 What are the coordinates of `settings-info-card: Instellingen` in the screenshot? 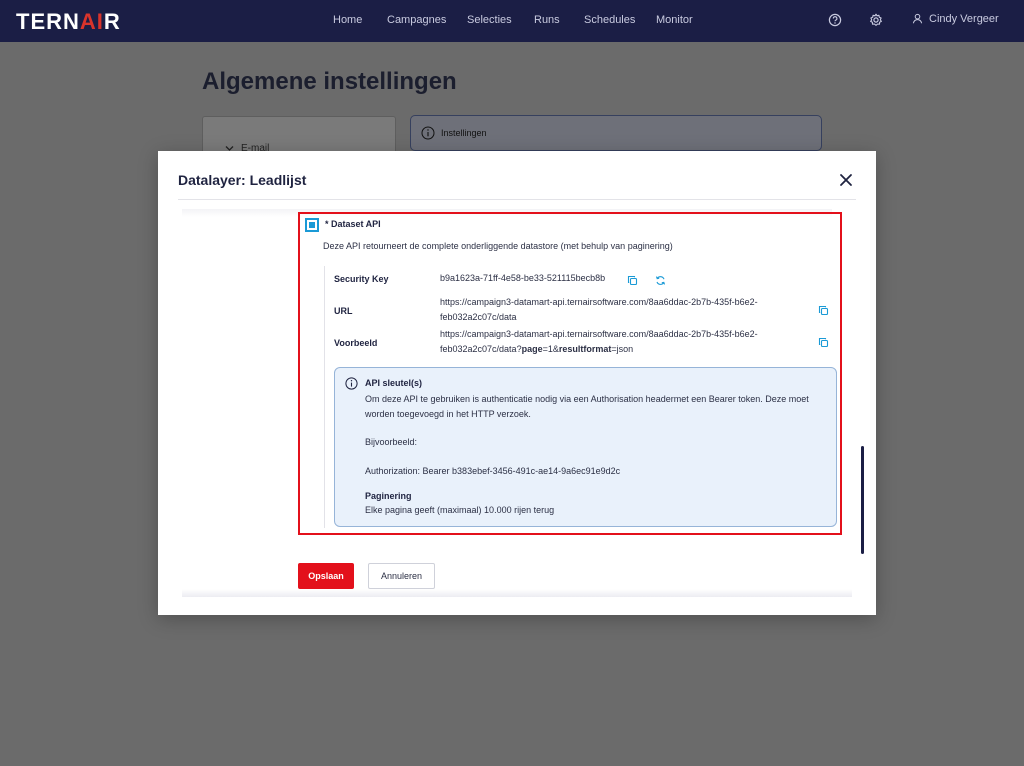 It's located at (616, 133).